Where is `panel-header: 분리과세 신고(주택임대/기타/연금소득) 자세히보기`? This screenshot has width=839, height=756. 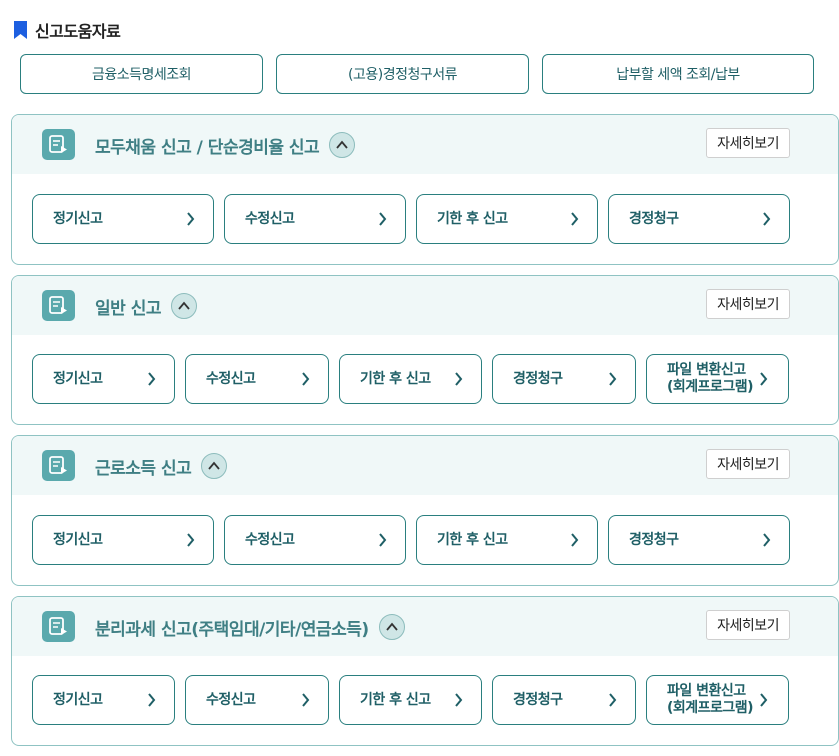
panel-header: 분리과세 신고(주택임대/기타/연금소득) 자세히보기 is located at coordinates (425, 626).